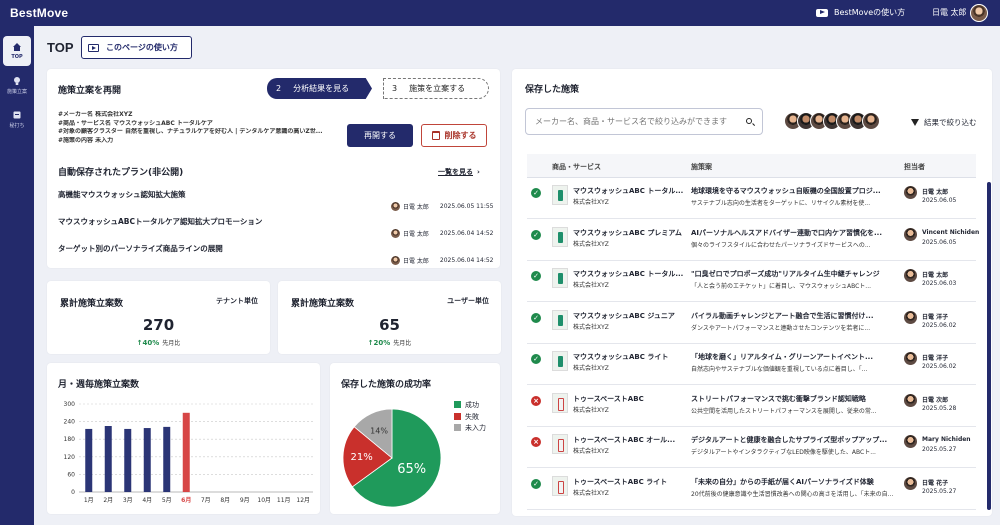 The height and width of the screenshot is (525, 1000). Describe the element at coordinates (319, 88) in the screenshot. I see `step-analysis: 2 分析結果を見る` at that location.